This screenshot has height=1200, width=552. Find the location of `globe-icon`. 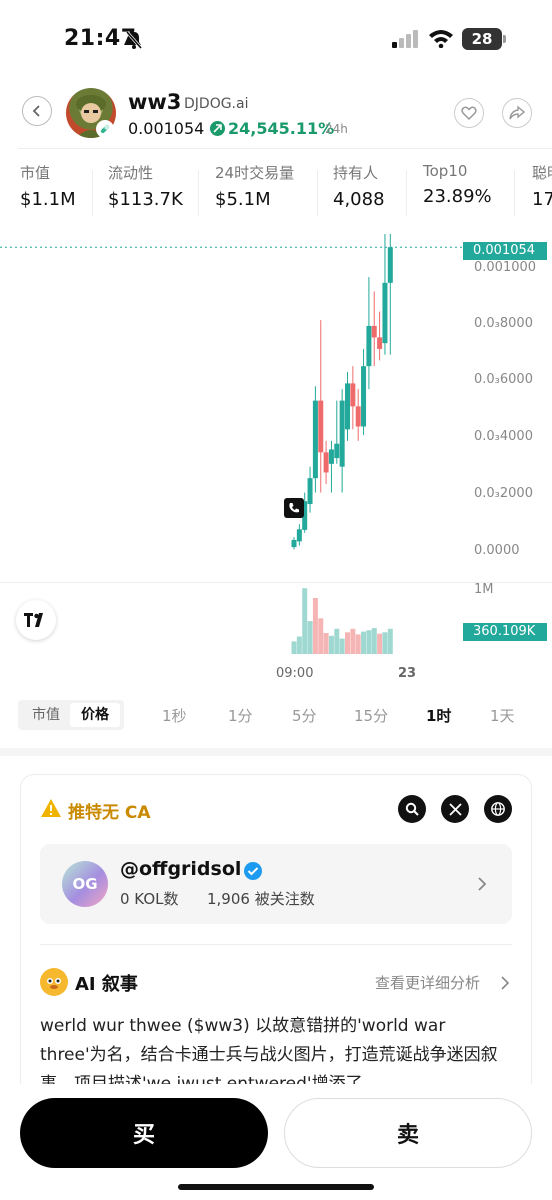

globe-icon is located at coordinates (498, 809).